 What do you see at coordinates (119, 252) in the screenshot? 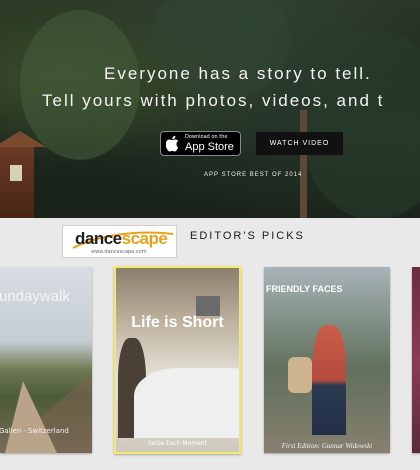
I see `logo-url: www.dancescape.com` at bounding box center [119, 252].